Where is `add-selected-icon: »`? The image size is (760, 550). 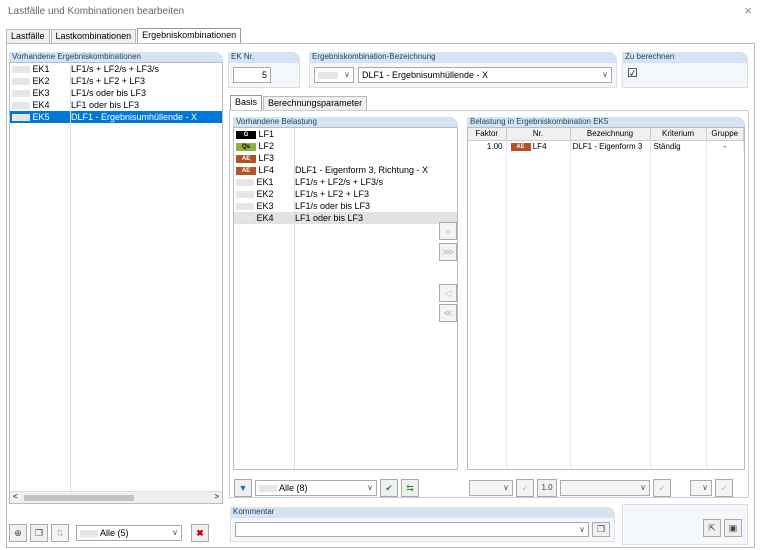 add-selected-icon: » is located at coordinates (448, 231).